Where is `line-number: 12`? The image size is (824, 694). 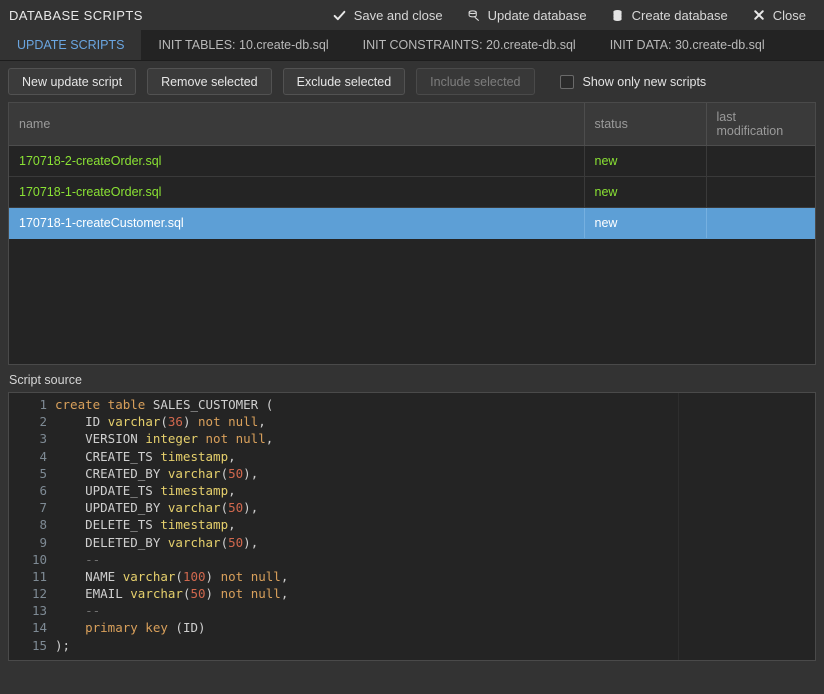 line-number: 12 is located at coordinates (39, 594).